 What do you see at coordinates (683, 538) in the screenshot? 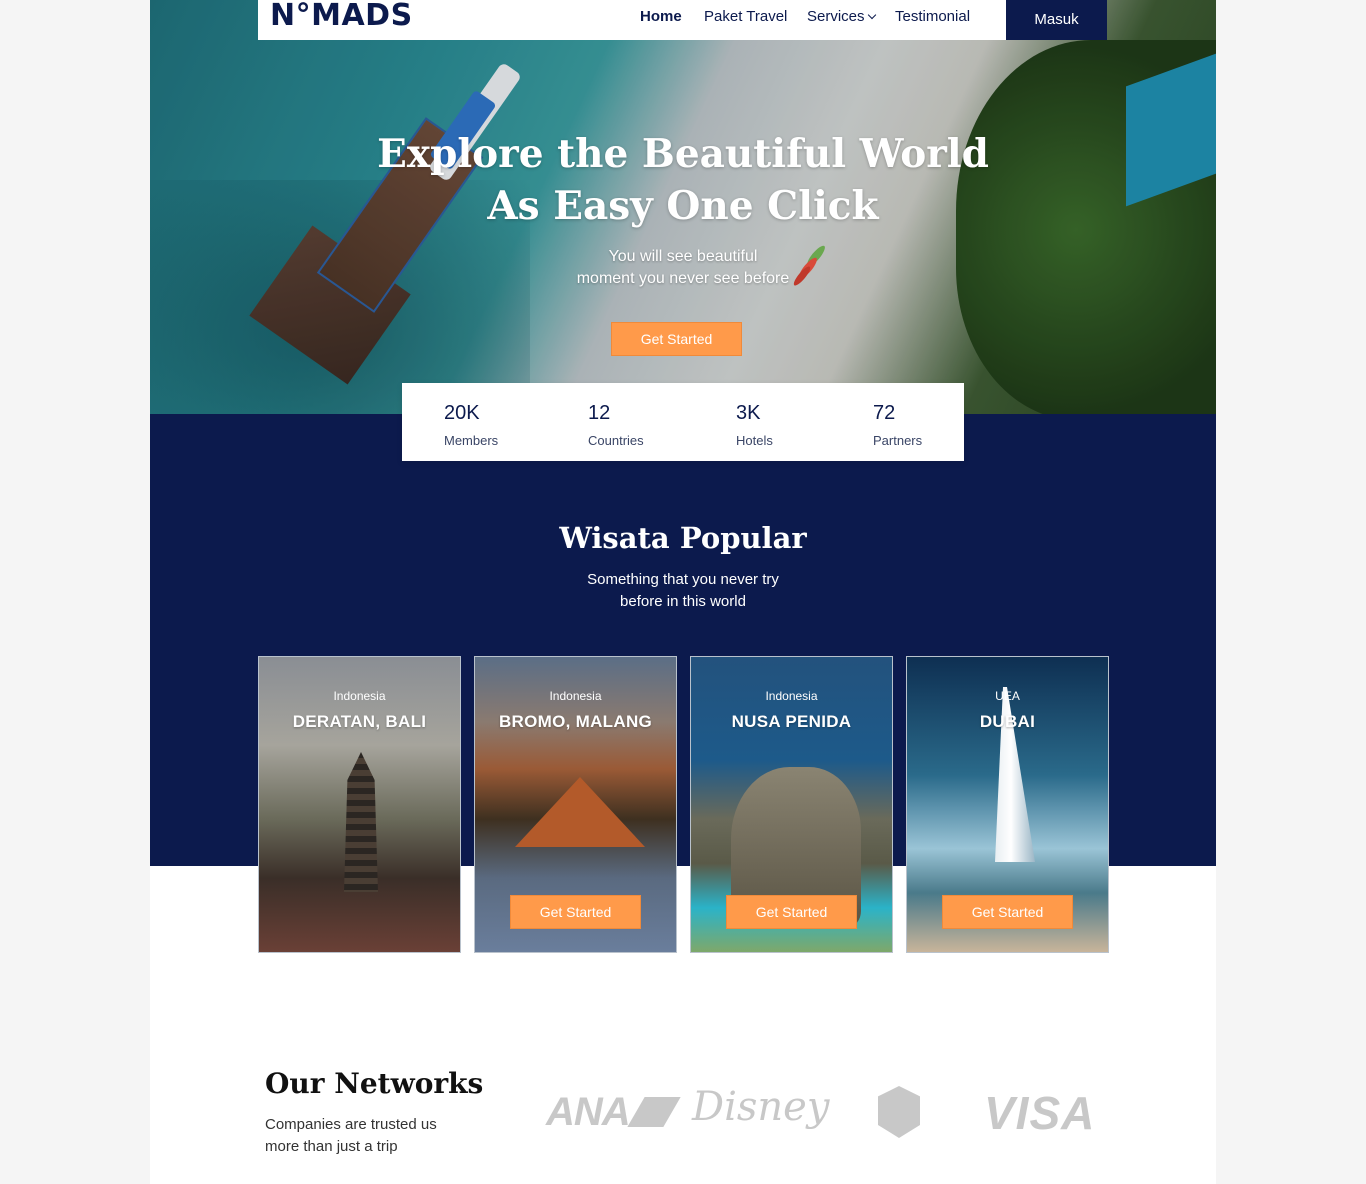
I see `popular-title: Wisata Popular` at bounding box center [683, 538].